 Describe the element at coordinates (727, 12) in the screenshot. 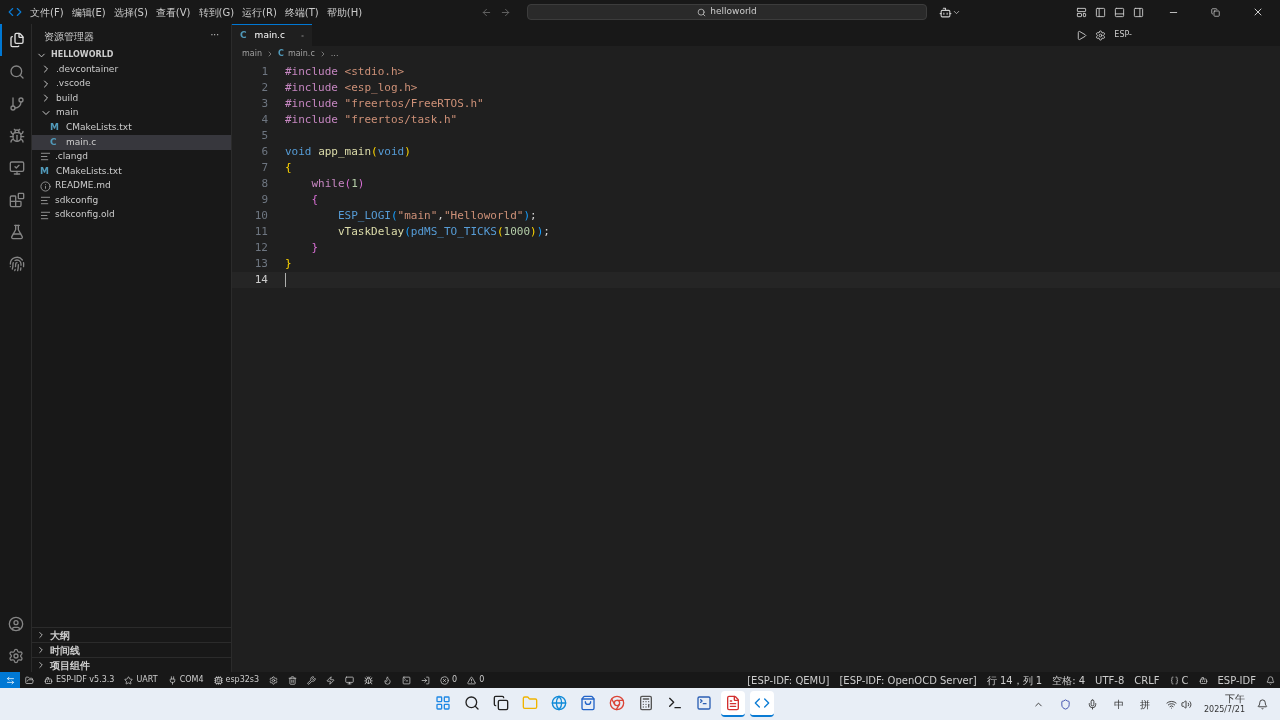

I see `search-field: helloworld` at that location.